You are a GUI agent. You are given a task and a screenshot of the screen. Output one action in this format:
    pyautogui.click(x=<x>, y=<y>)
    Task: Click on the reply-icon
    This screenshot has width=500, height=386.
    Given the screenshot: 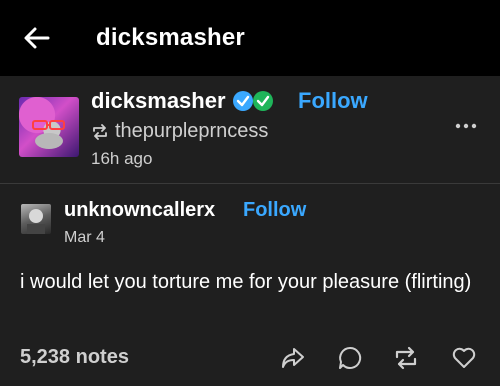 What is the action you would take?
    pyautogui.click(x=350, y=357)
    